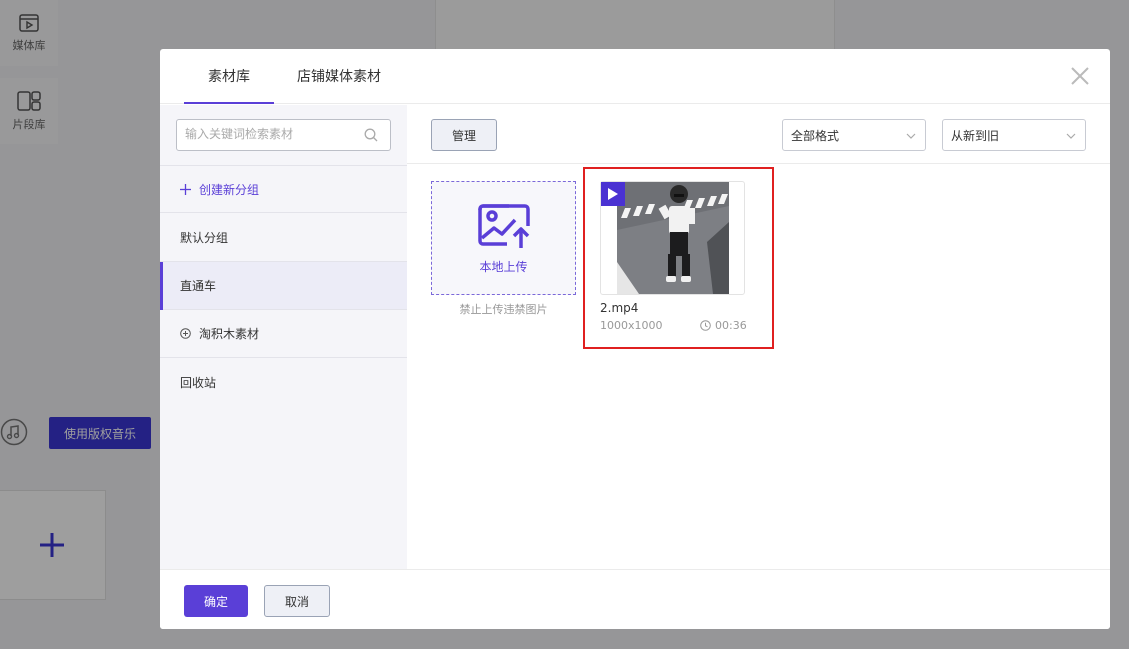 This screenshot has width=1129, height=649. What do you see at coordinates (503, 266) in the screenshot?
I see `local-upload-label: 本地上传` at bounding box center [503, 266].